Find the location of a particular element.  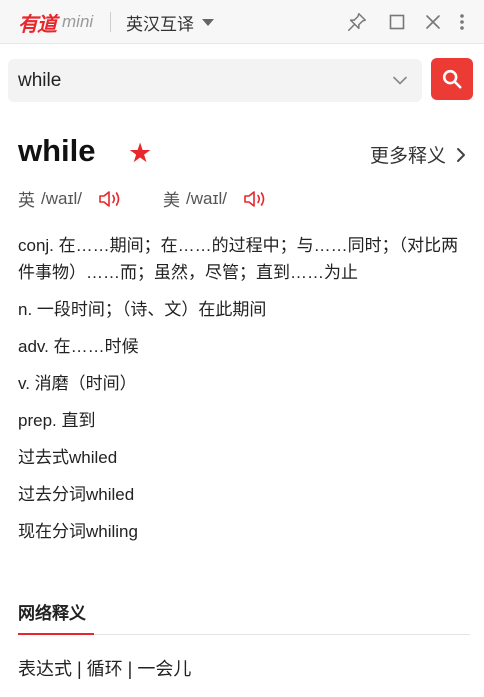

definition-item: prep. 直到 is located at coordinates (57, 420).